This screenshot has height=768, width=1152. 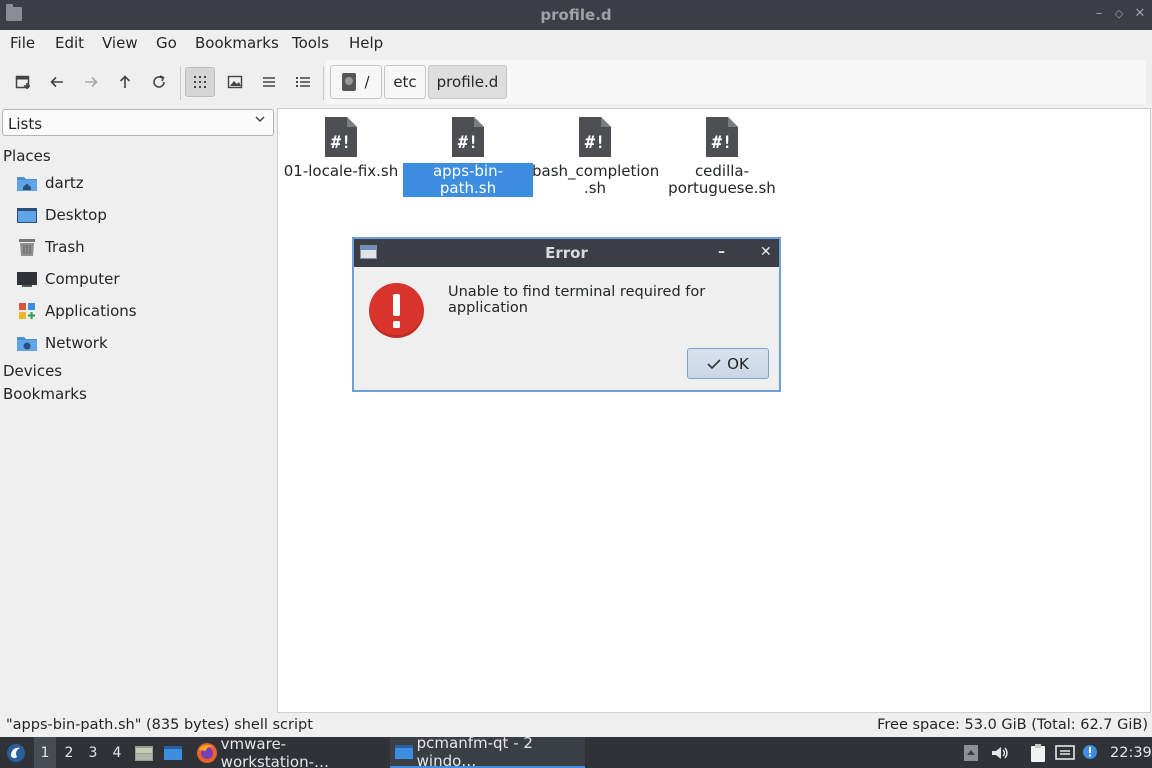 I want to click on maximize-button: ◇, so click(x=1119, y=14).